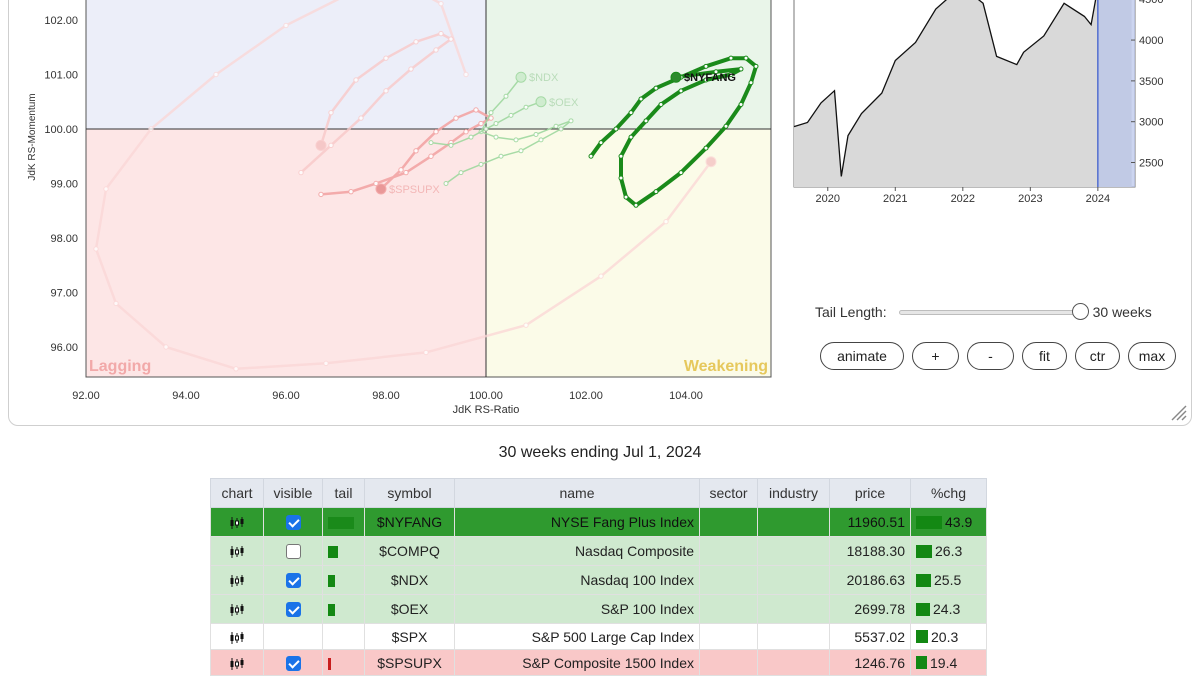 This screenshot has width=1200, height=676. I want to click on slider-track, so click(989, 312).